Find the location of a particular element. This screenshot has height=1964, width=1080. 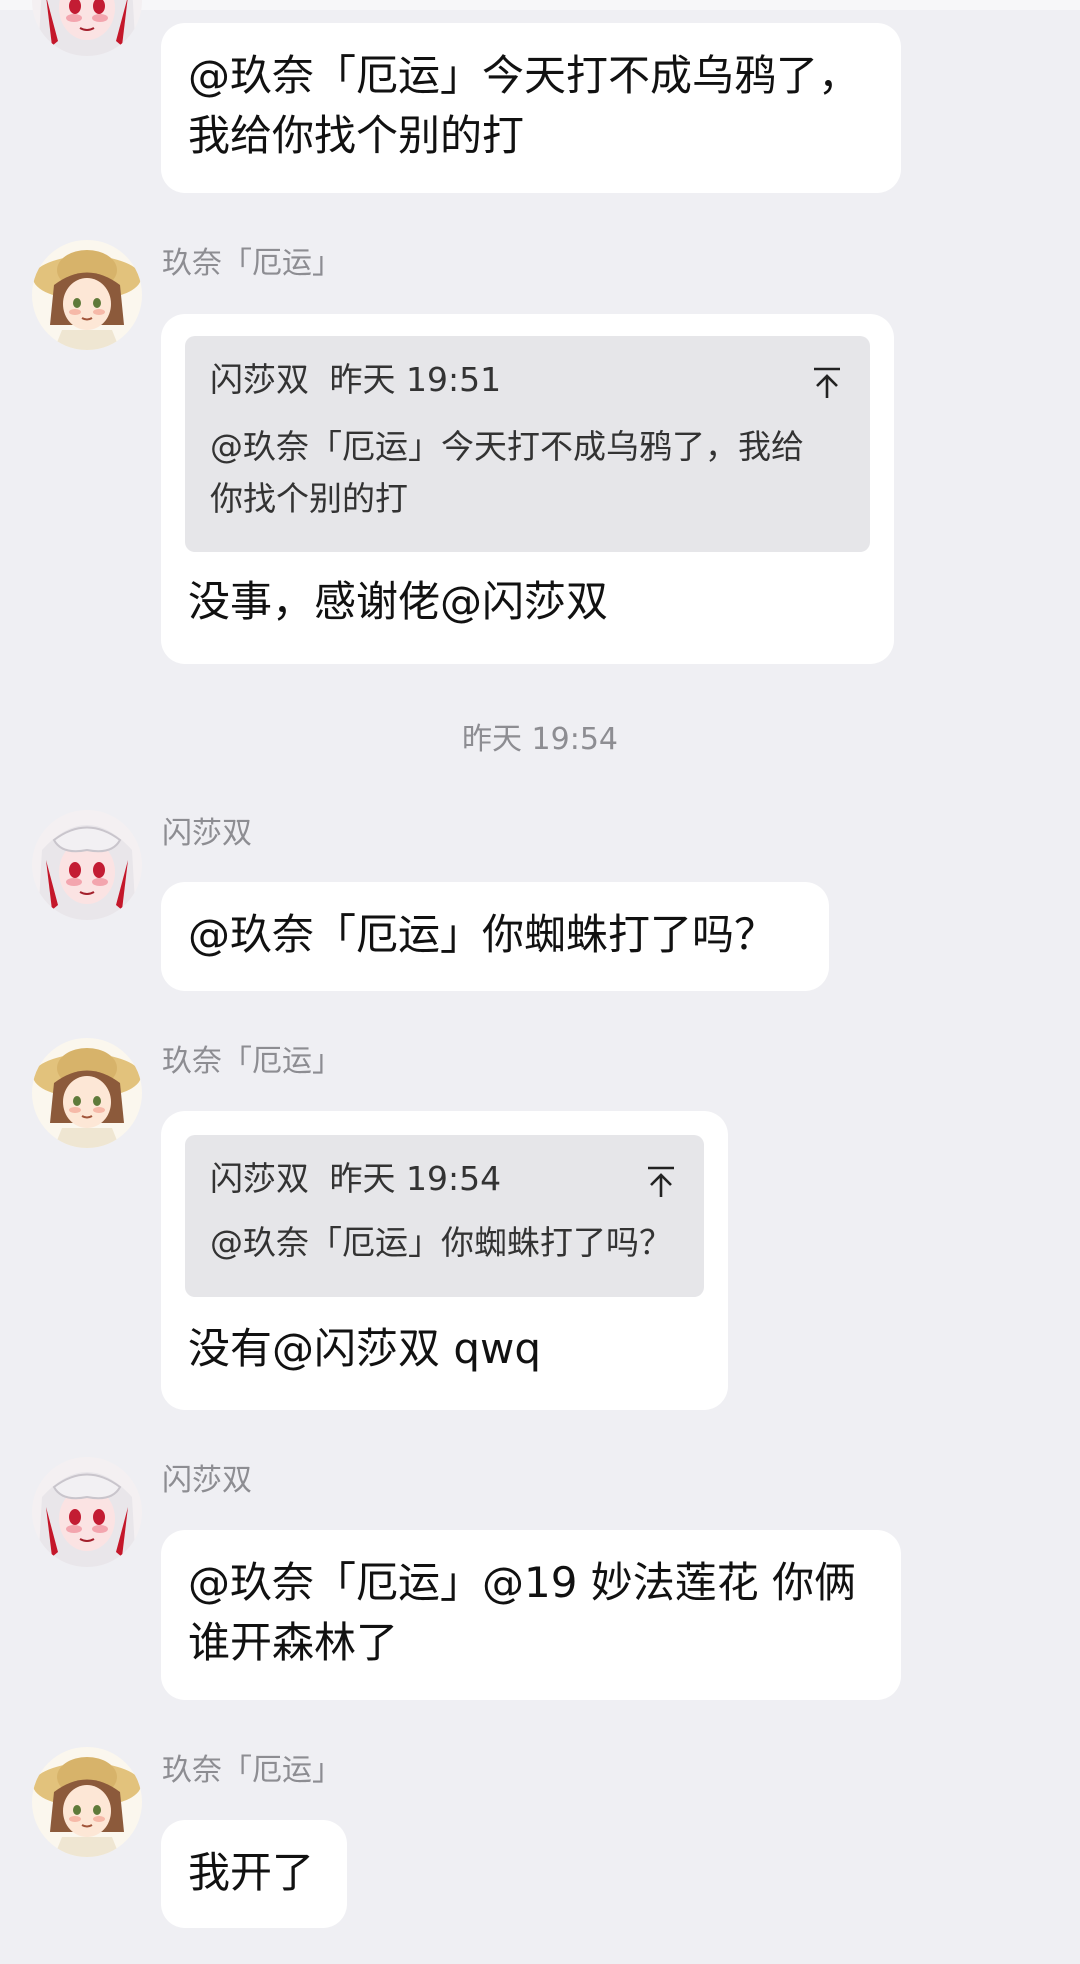

message-bubble: @玖奈「厄运」你蜘蛛打了吗？ is located at coordinates (495, 936).